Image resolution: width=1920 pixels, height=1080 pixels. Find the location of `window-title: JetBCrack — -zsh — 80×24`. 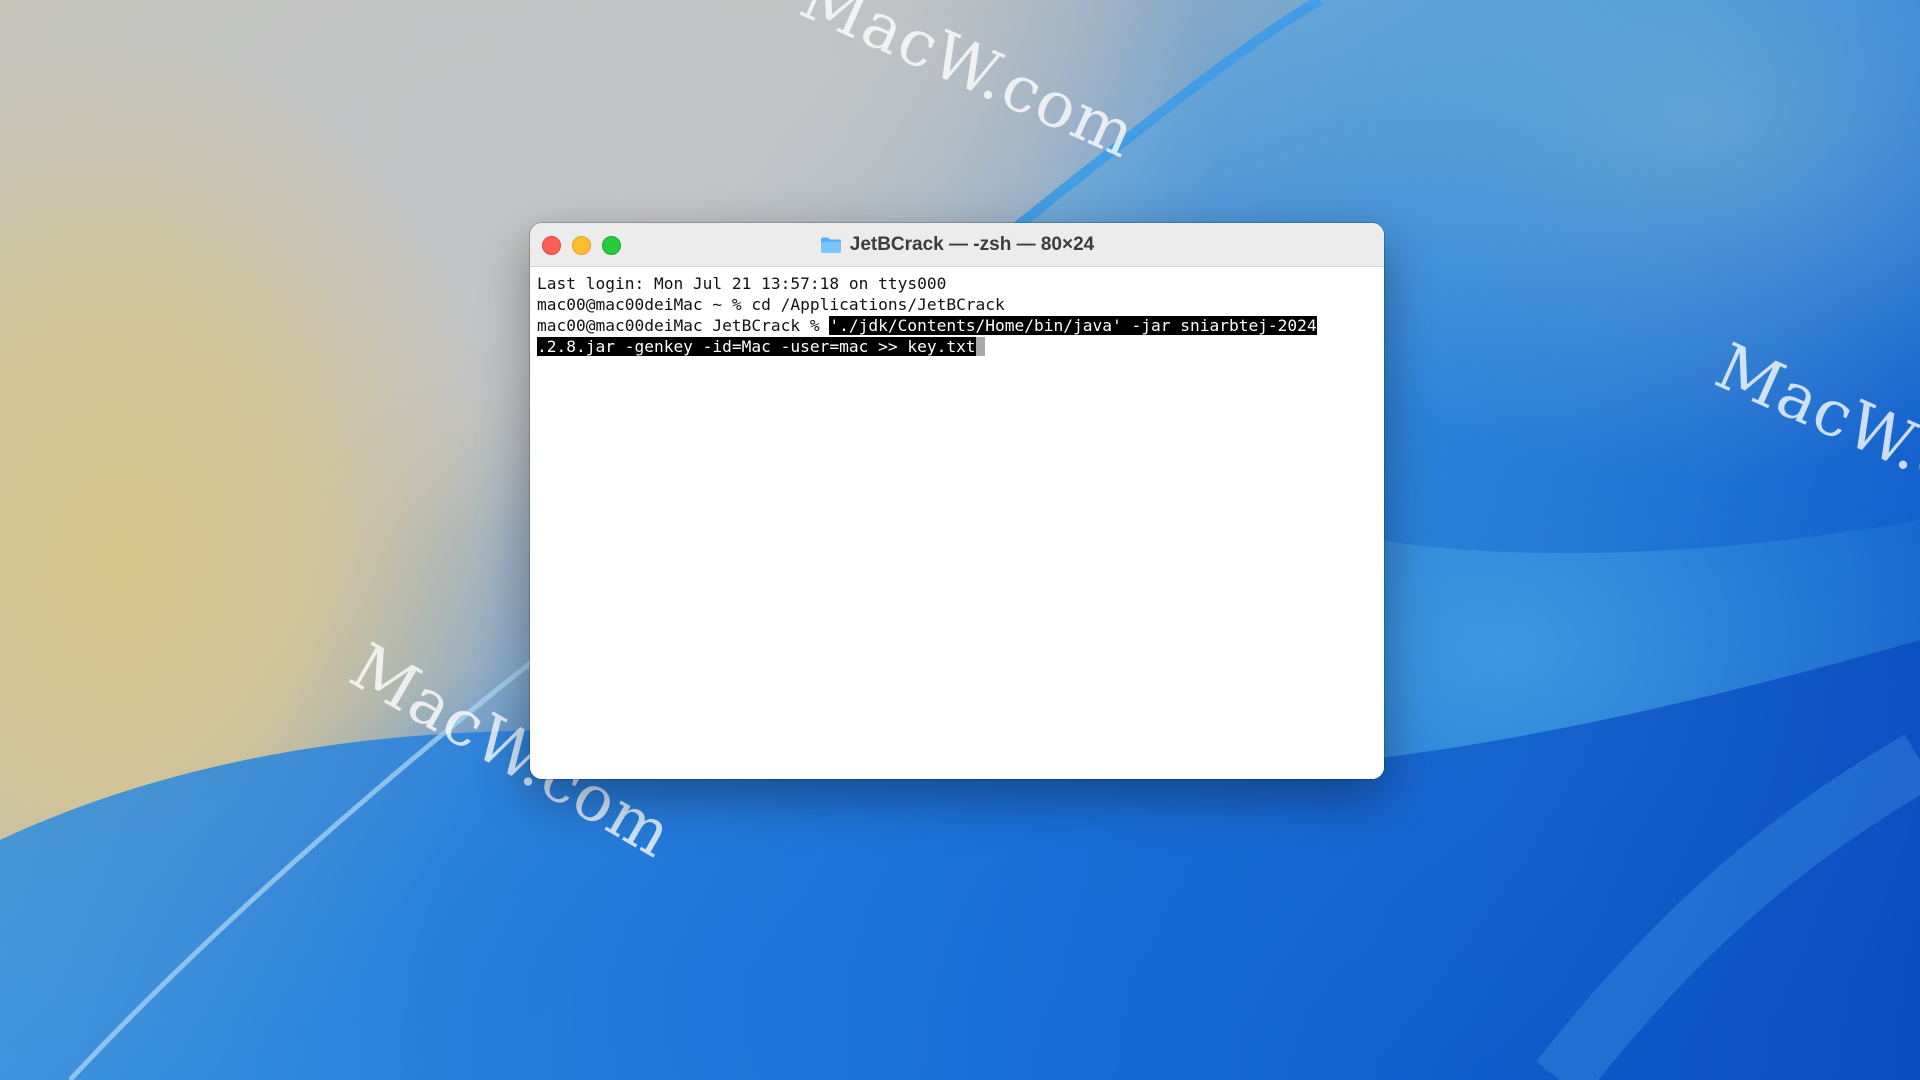

window-title: JetBCrack — -zsh — 80×24 is located at coordinates (972, 244).